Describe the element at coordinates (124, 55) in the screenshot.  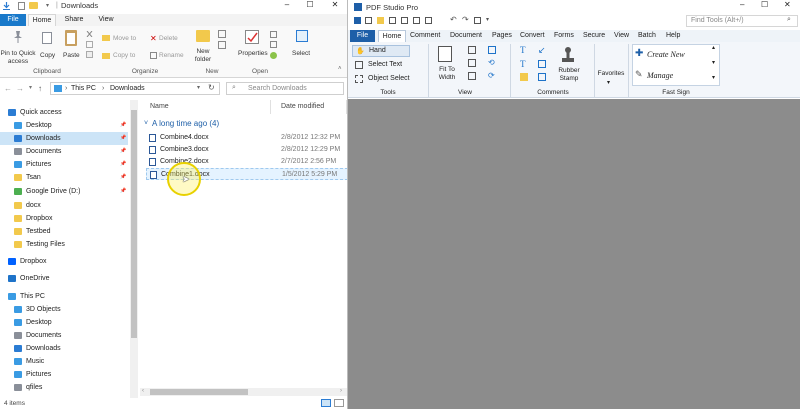
I see `copy-to-button: Copy to` at that location.